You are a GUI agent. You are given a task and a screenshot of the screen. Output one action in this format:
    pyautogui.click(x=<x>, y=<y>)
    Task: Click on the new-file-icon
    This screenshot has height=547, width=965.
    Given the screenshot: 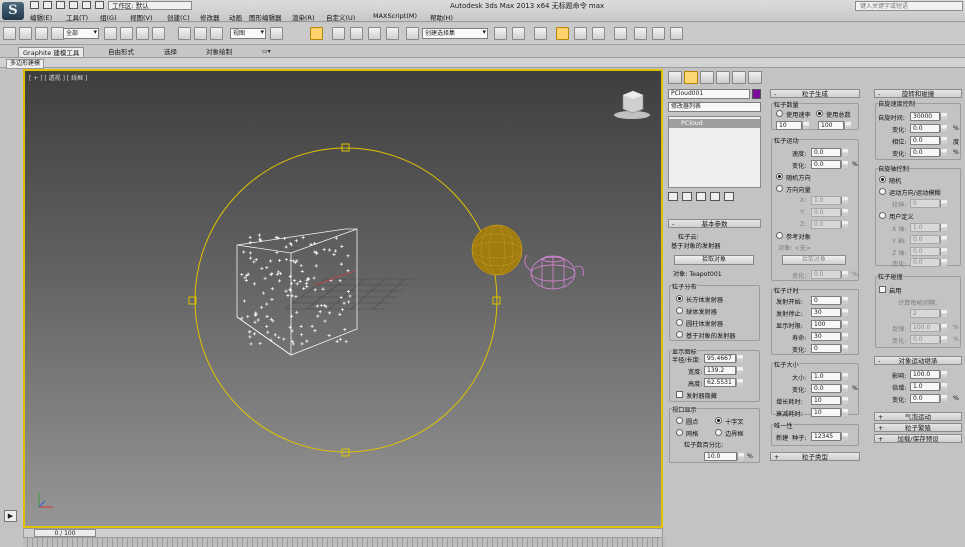 What is the action you would take?
    pyautogui.click(x=34, y=5)
    